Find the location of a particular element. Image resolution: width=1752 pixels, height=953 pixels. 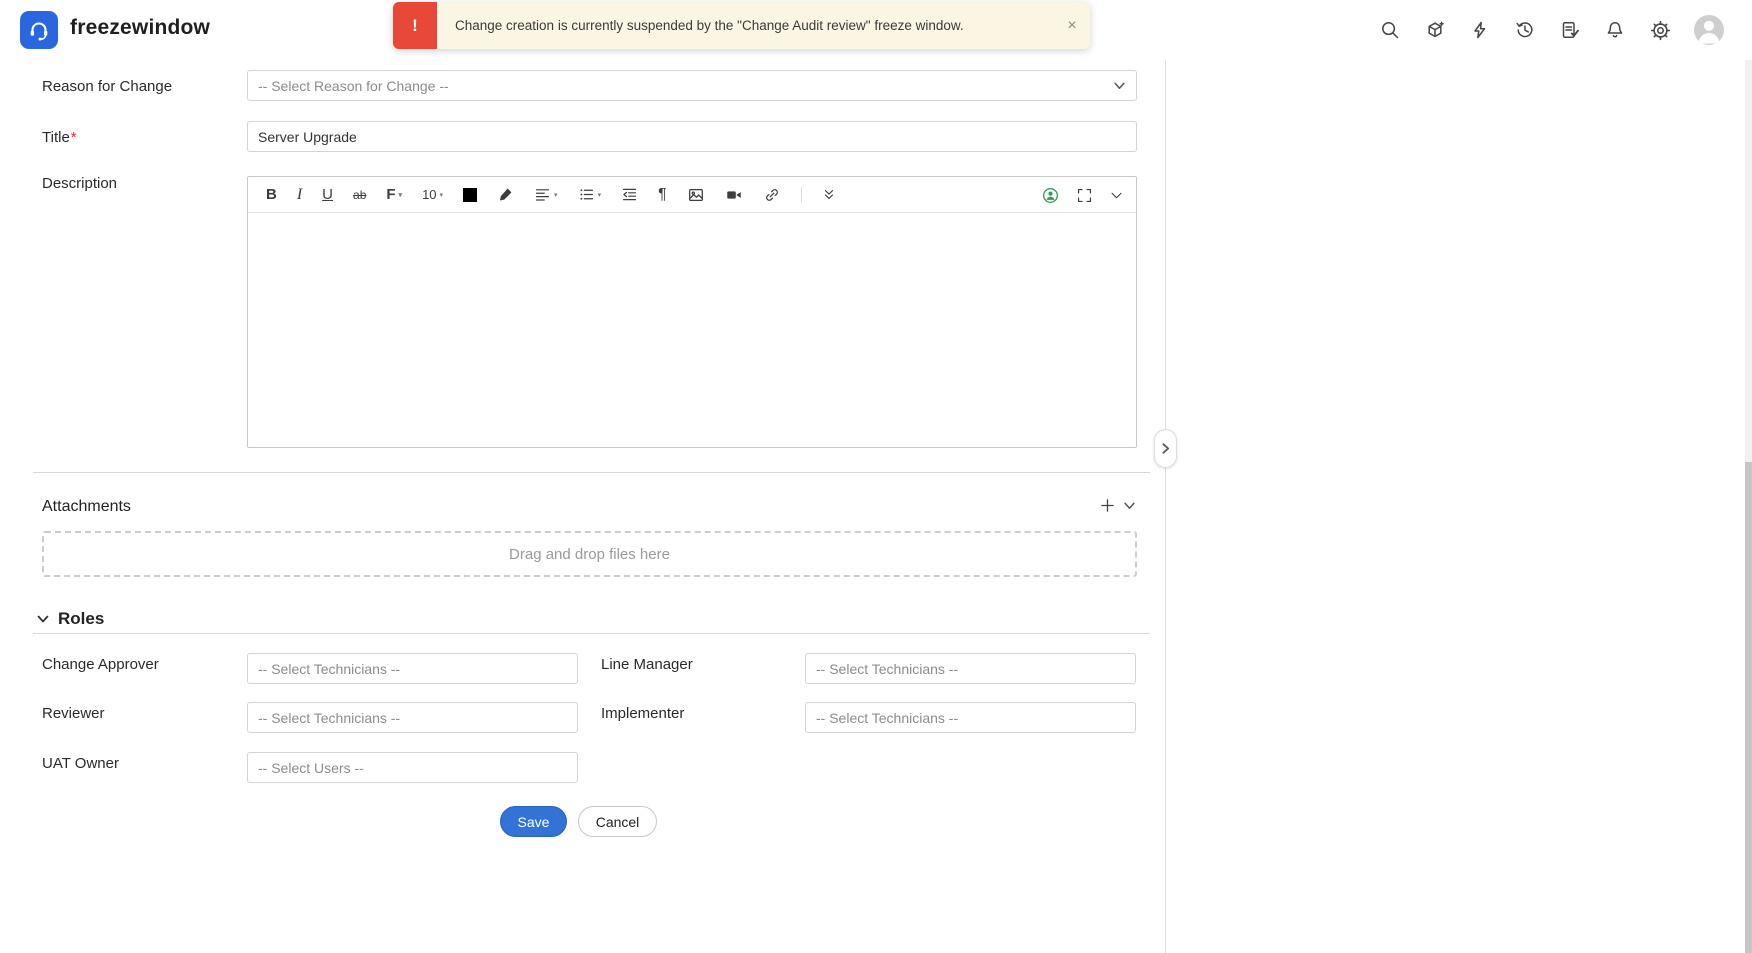

fullscreen-icon is located at coordinates (1084, 195).